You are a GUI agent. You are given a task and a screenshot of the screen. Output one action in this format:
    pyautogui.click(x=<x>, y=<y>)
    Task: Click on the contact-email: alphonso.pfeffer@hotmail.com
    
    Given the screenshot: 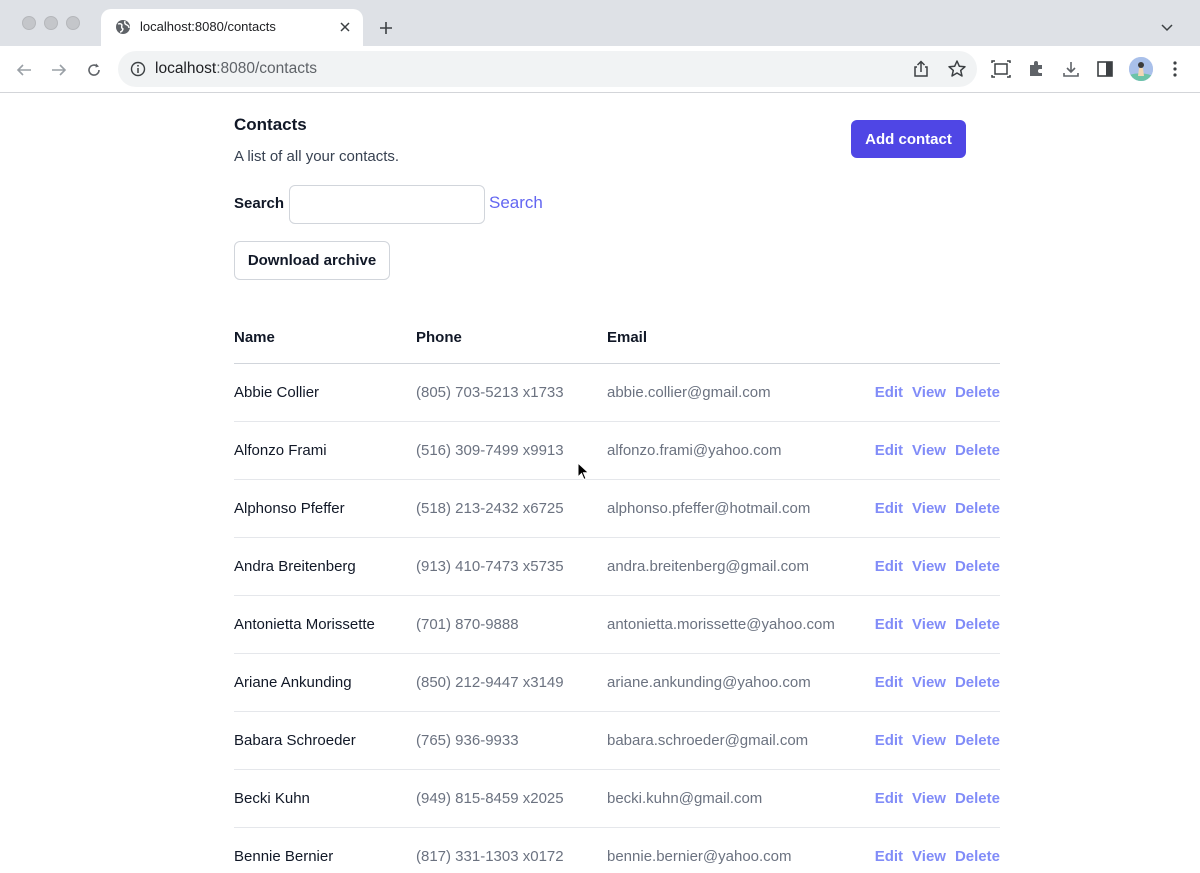 What is the action you would take?
    pyautogui.click(x=709, y=508)
    